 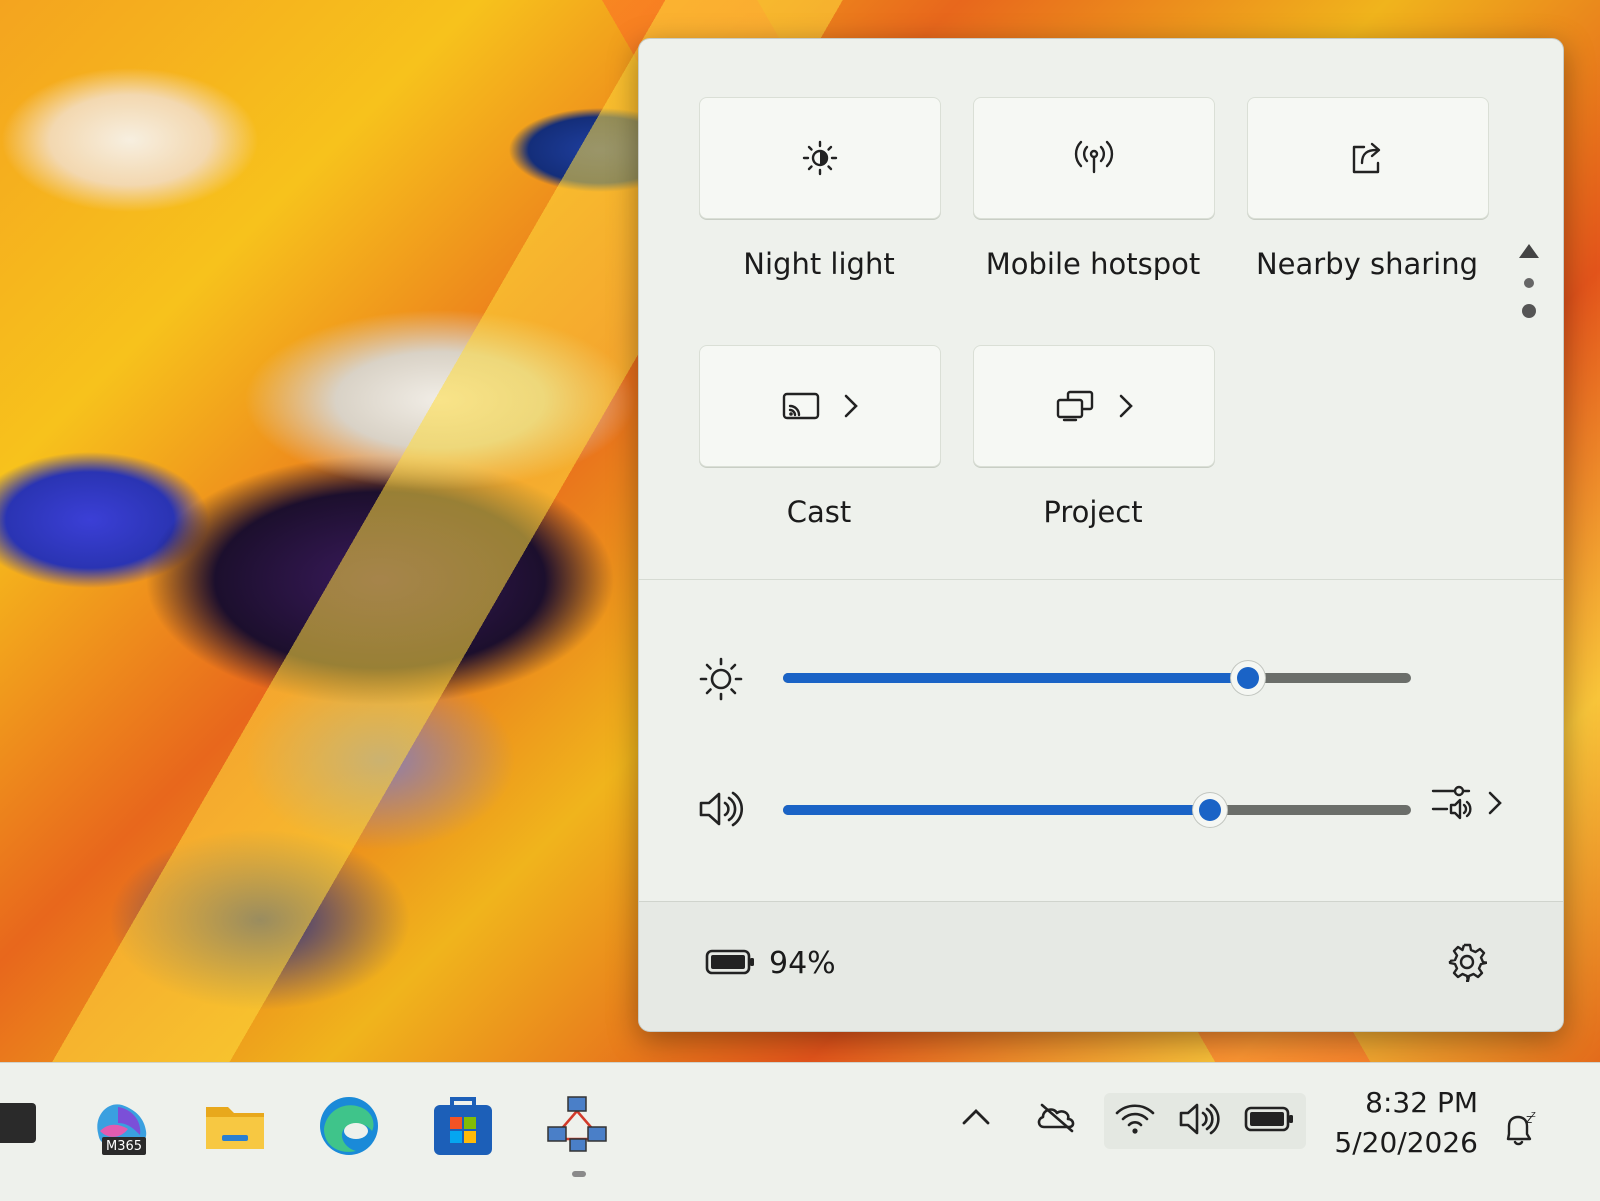 I want to click on clock-time: 8:32 PM, so click(x=1421, y=1102).